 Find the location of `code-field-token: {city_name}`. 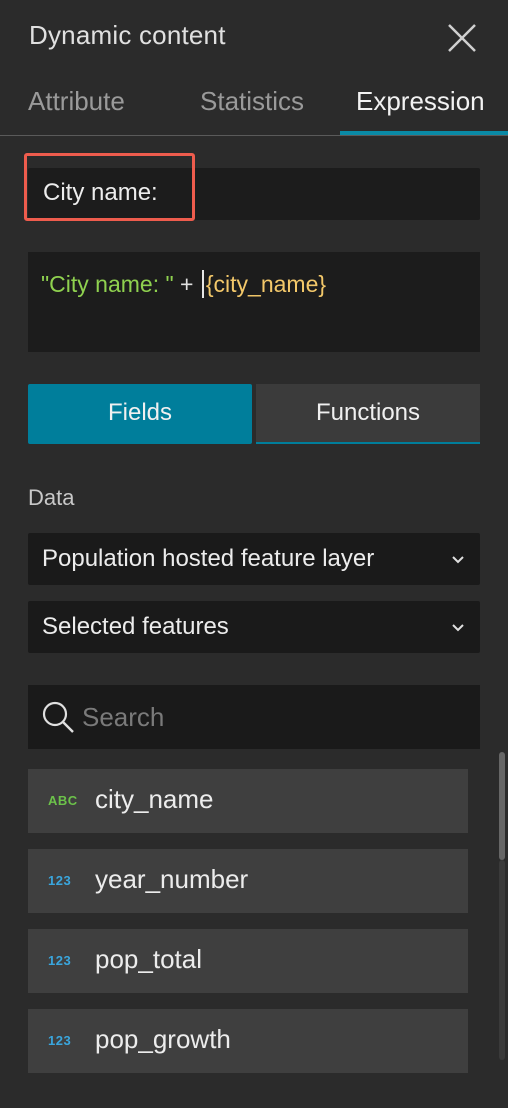

code-field-token: {city_name} is located at coordinates (266, 284).